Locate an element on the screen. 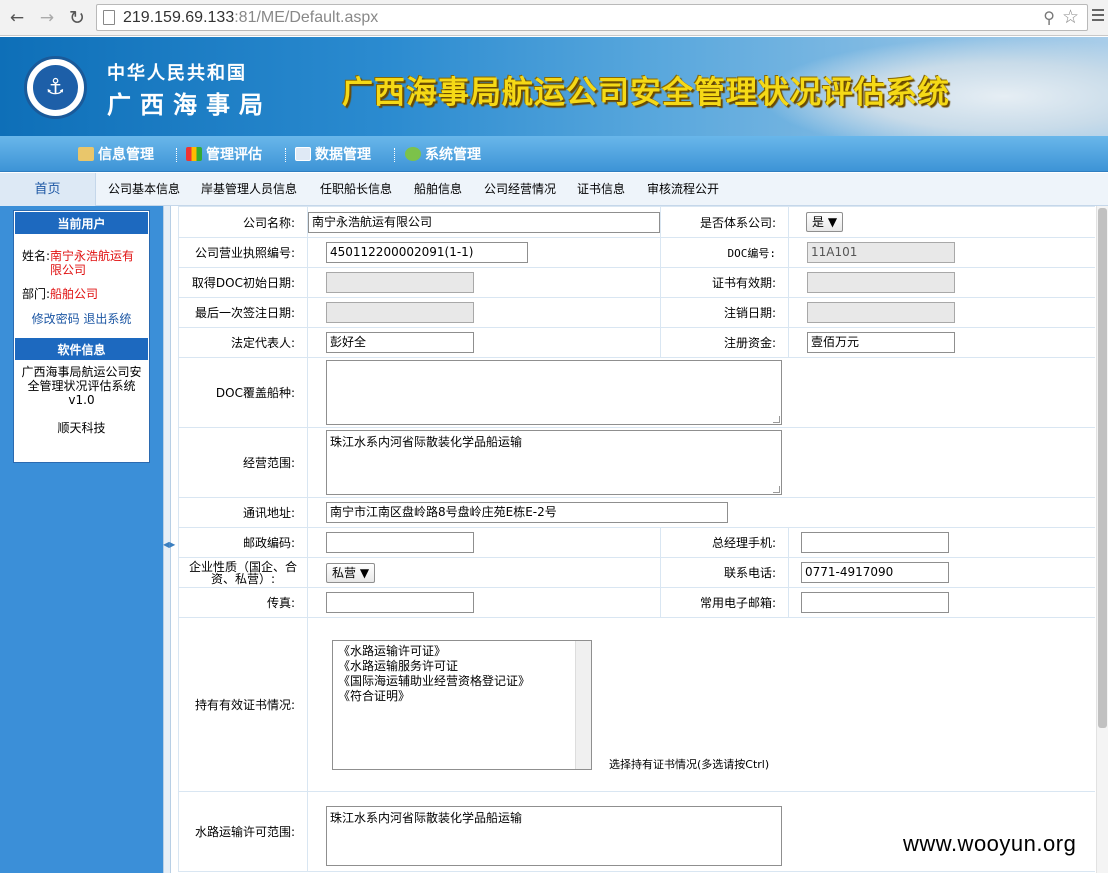 Image resolution: width=1108 pixels, height=873 pixels. address-bar: 219.159.69.133:81/ME/Default.aspx ⚲ ☆ is located at coordinates (592, 17).